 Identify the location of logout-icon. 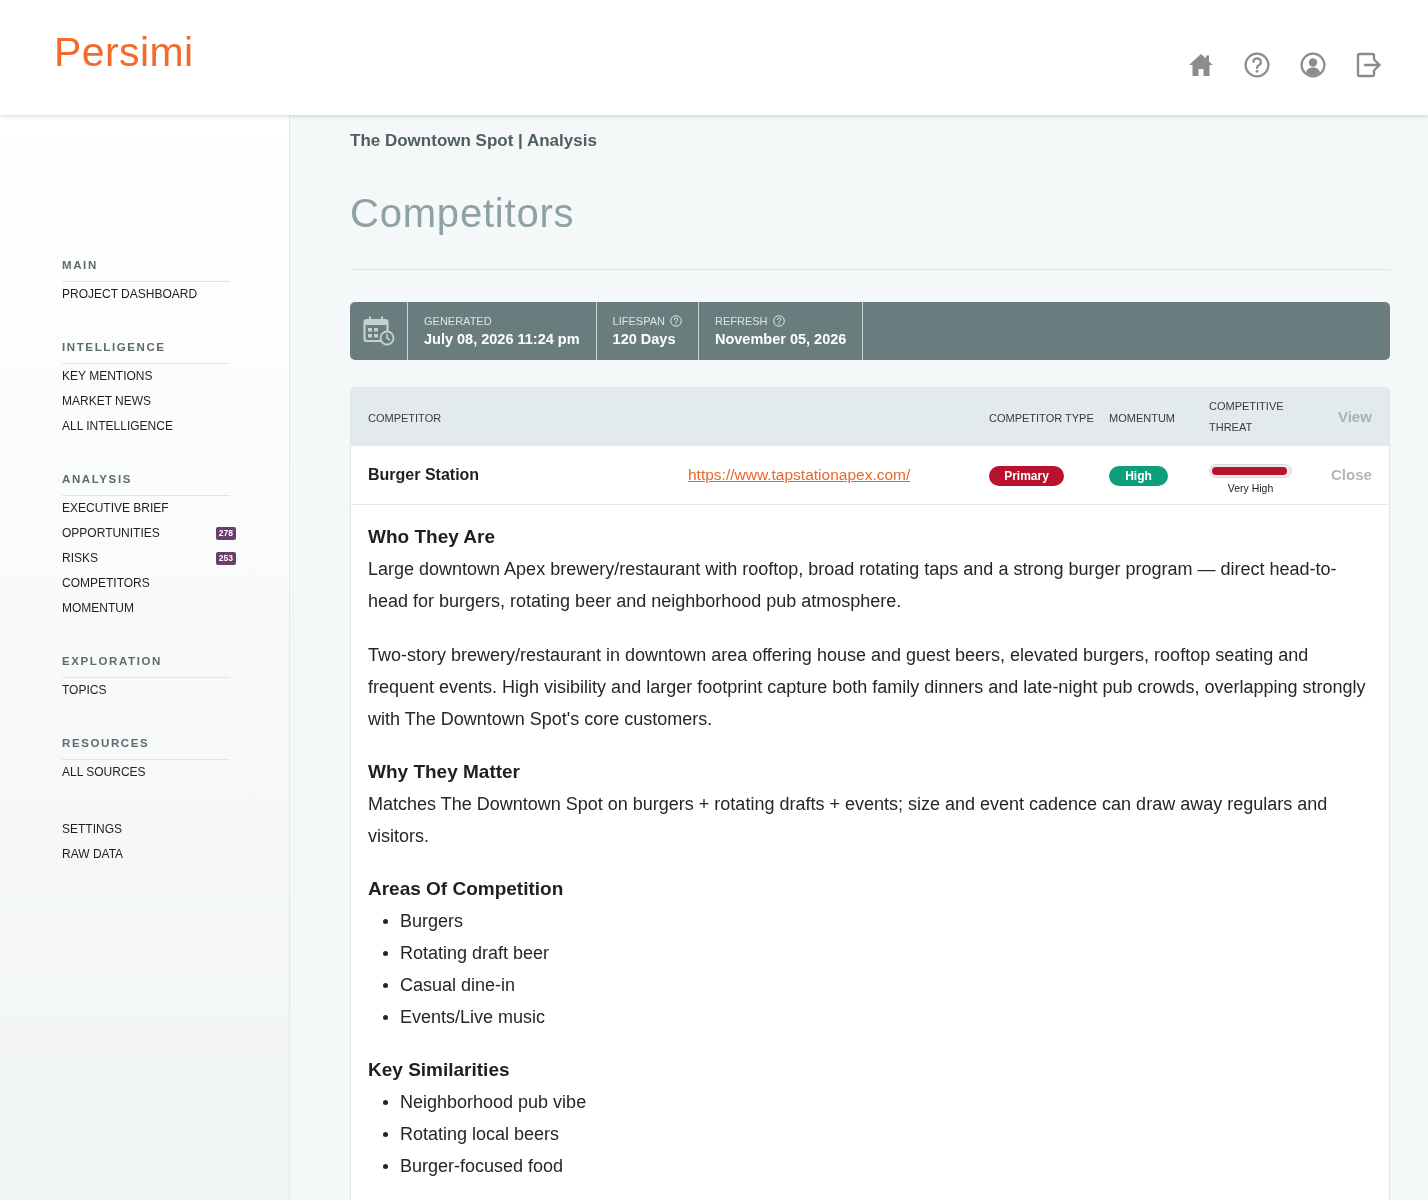
(1369, 65).